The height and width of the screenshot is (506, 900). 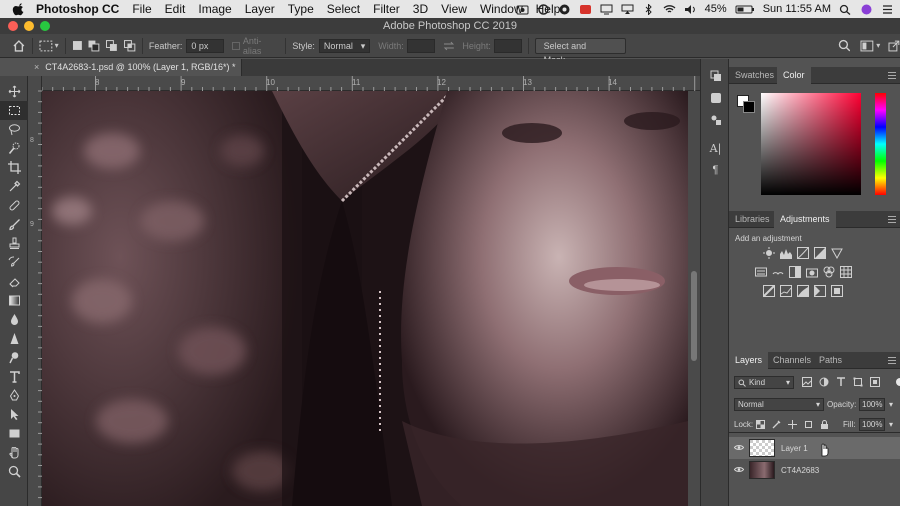 What do you see at coordinates (769, 291) in the screenshot?
I see `invert-icon` at bounding box center [769, 291].